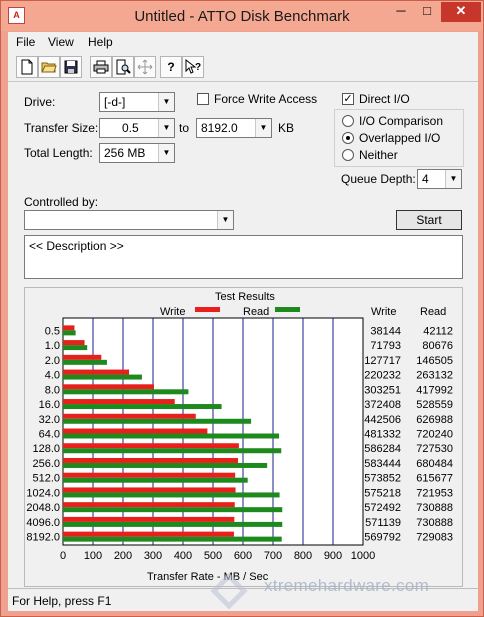 This screenshot has height=617, width=484. Describe the element at coordinates (286, 128) in the screenshot. I see `kb-label: KB` at that location.